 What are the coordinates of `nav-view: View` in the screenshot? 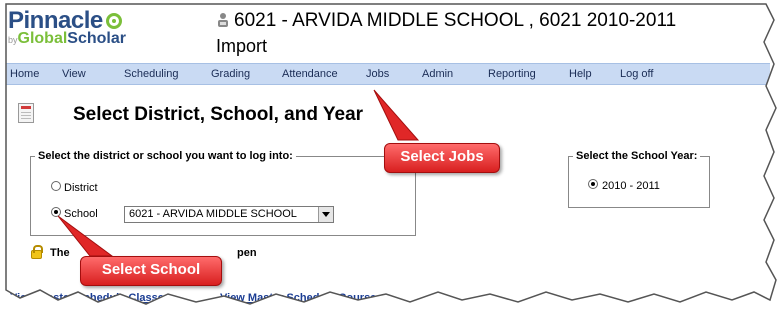 It's located at (74, 74).